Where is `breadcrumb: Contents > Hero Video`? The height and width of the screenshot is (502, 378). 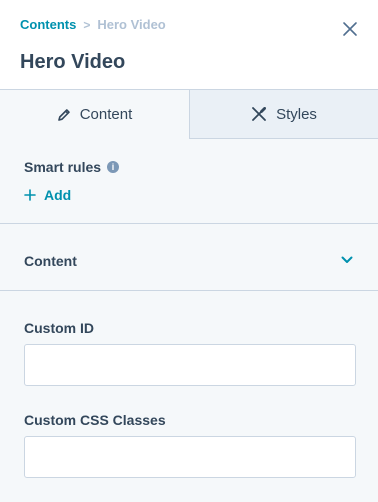
breadcrumb: Contents > Hero Video is located at coordinates (93, 24).